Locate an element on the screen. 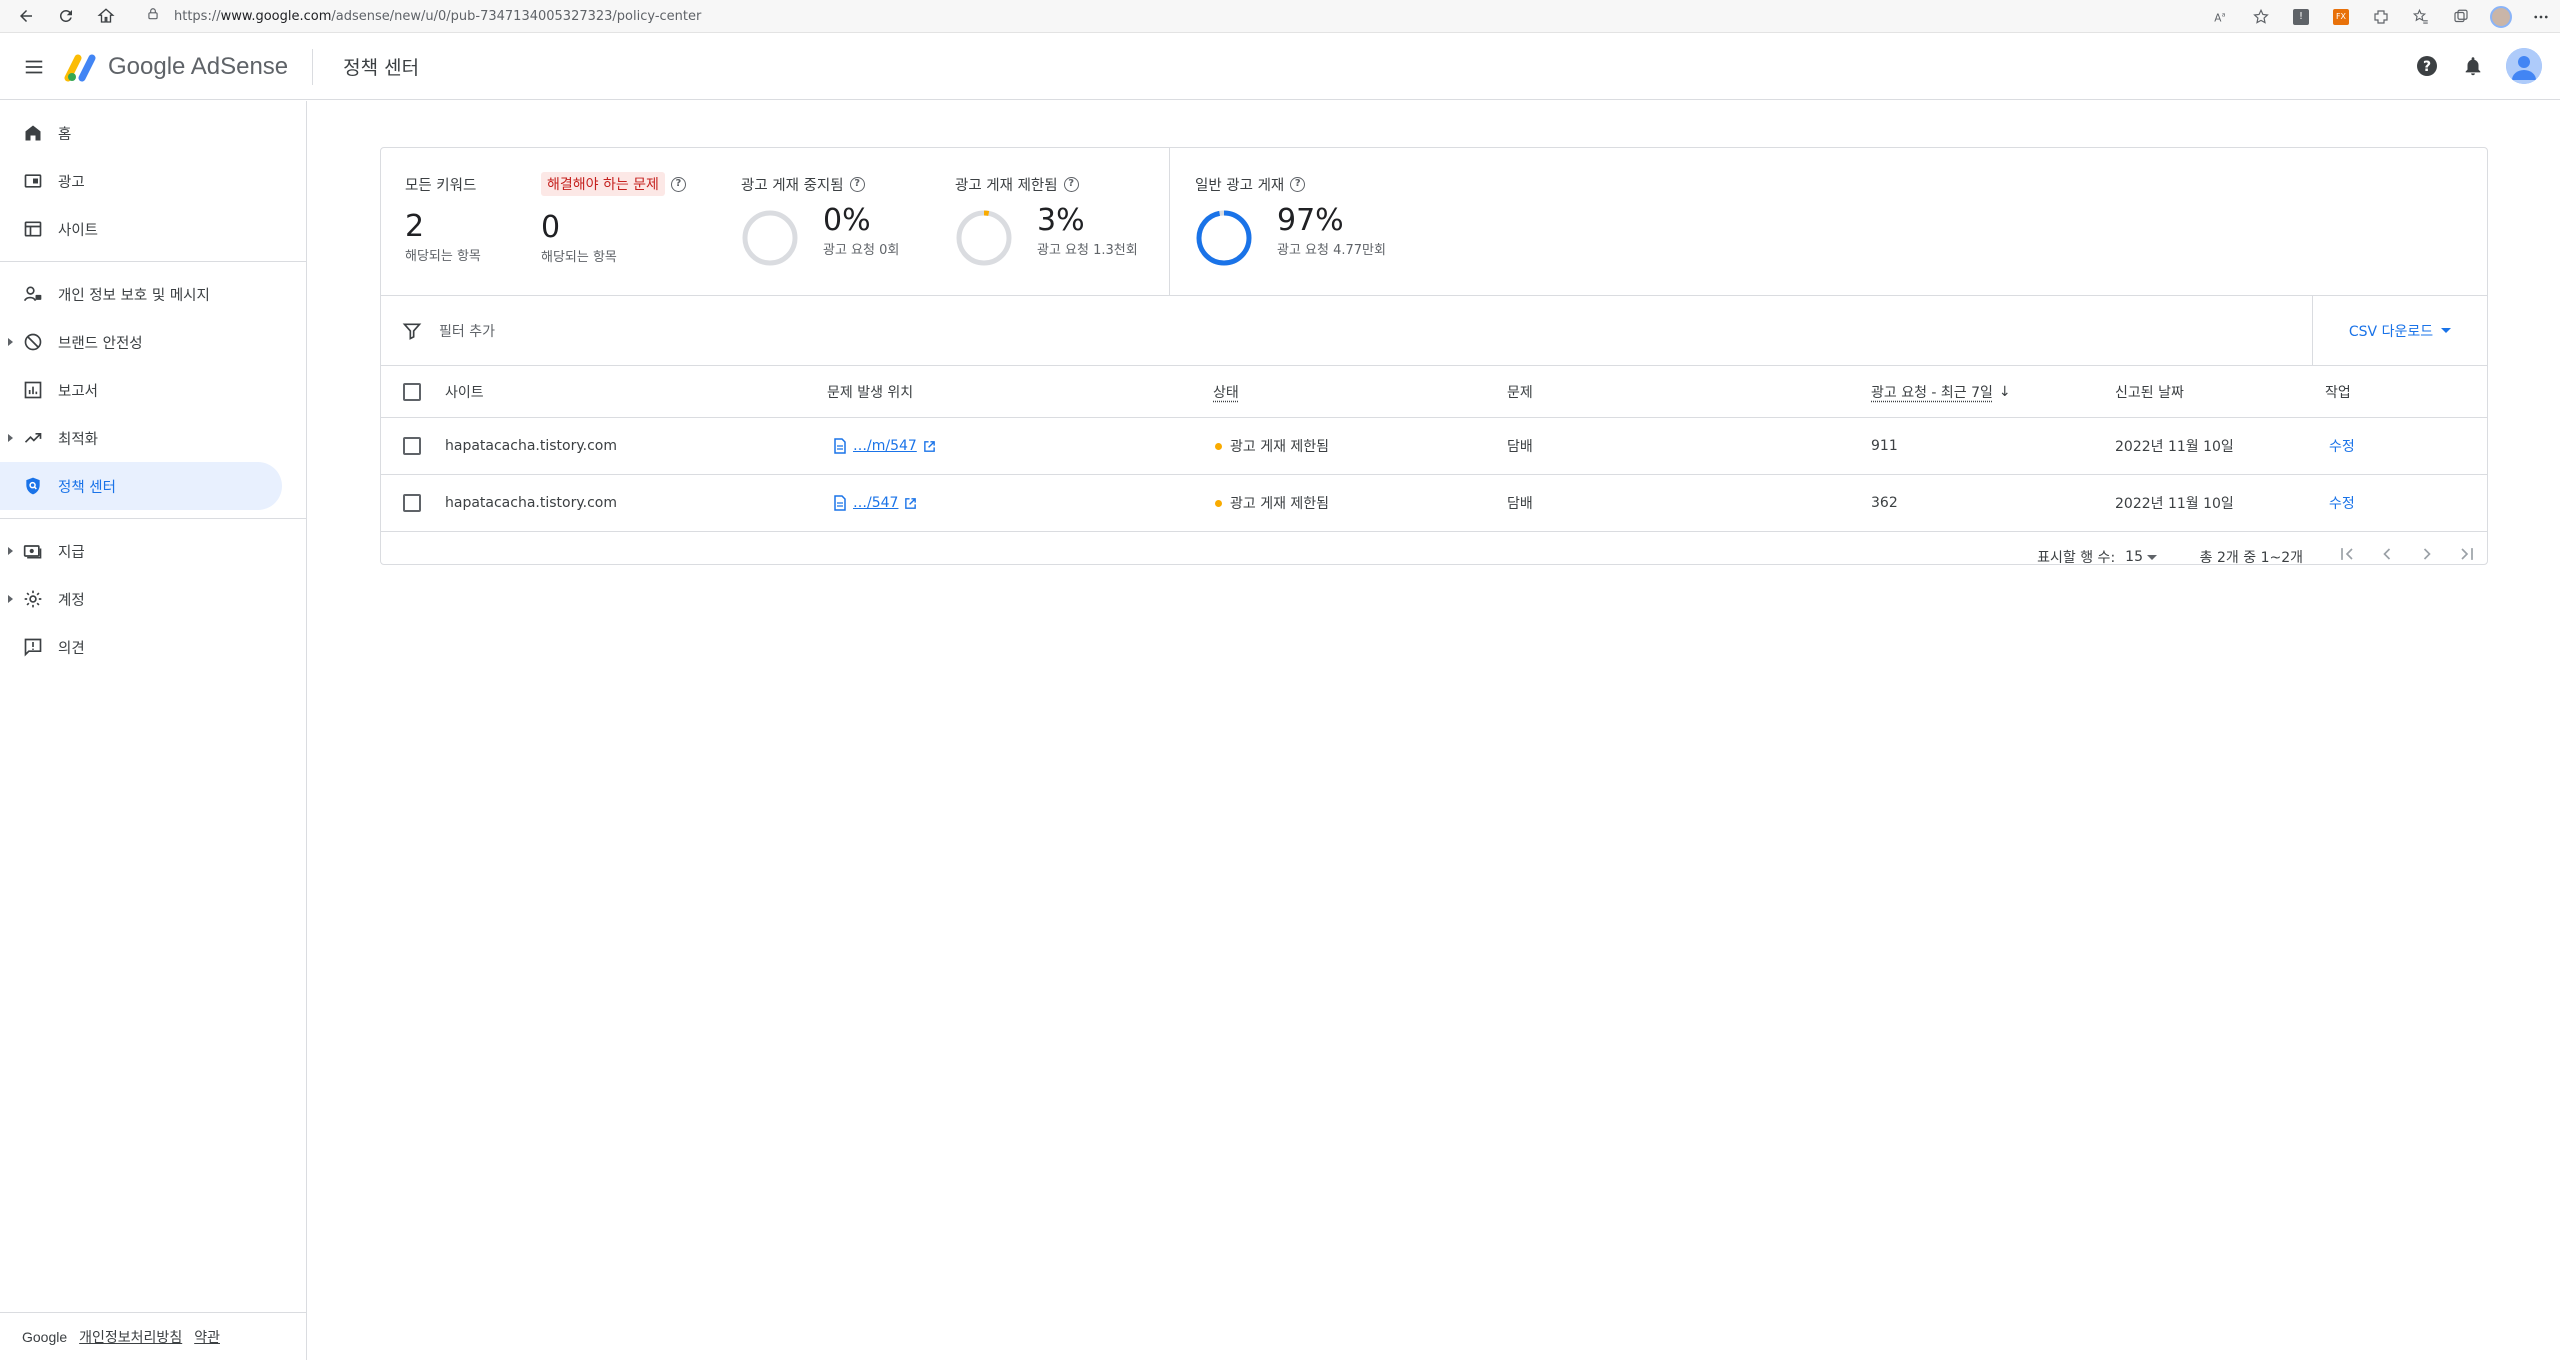 This screenshot has width=2560, height=1360. privacy-icon is located at coordinates (33, 294).